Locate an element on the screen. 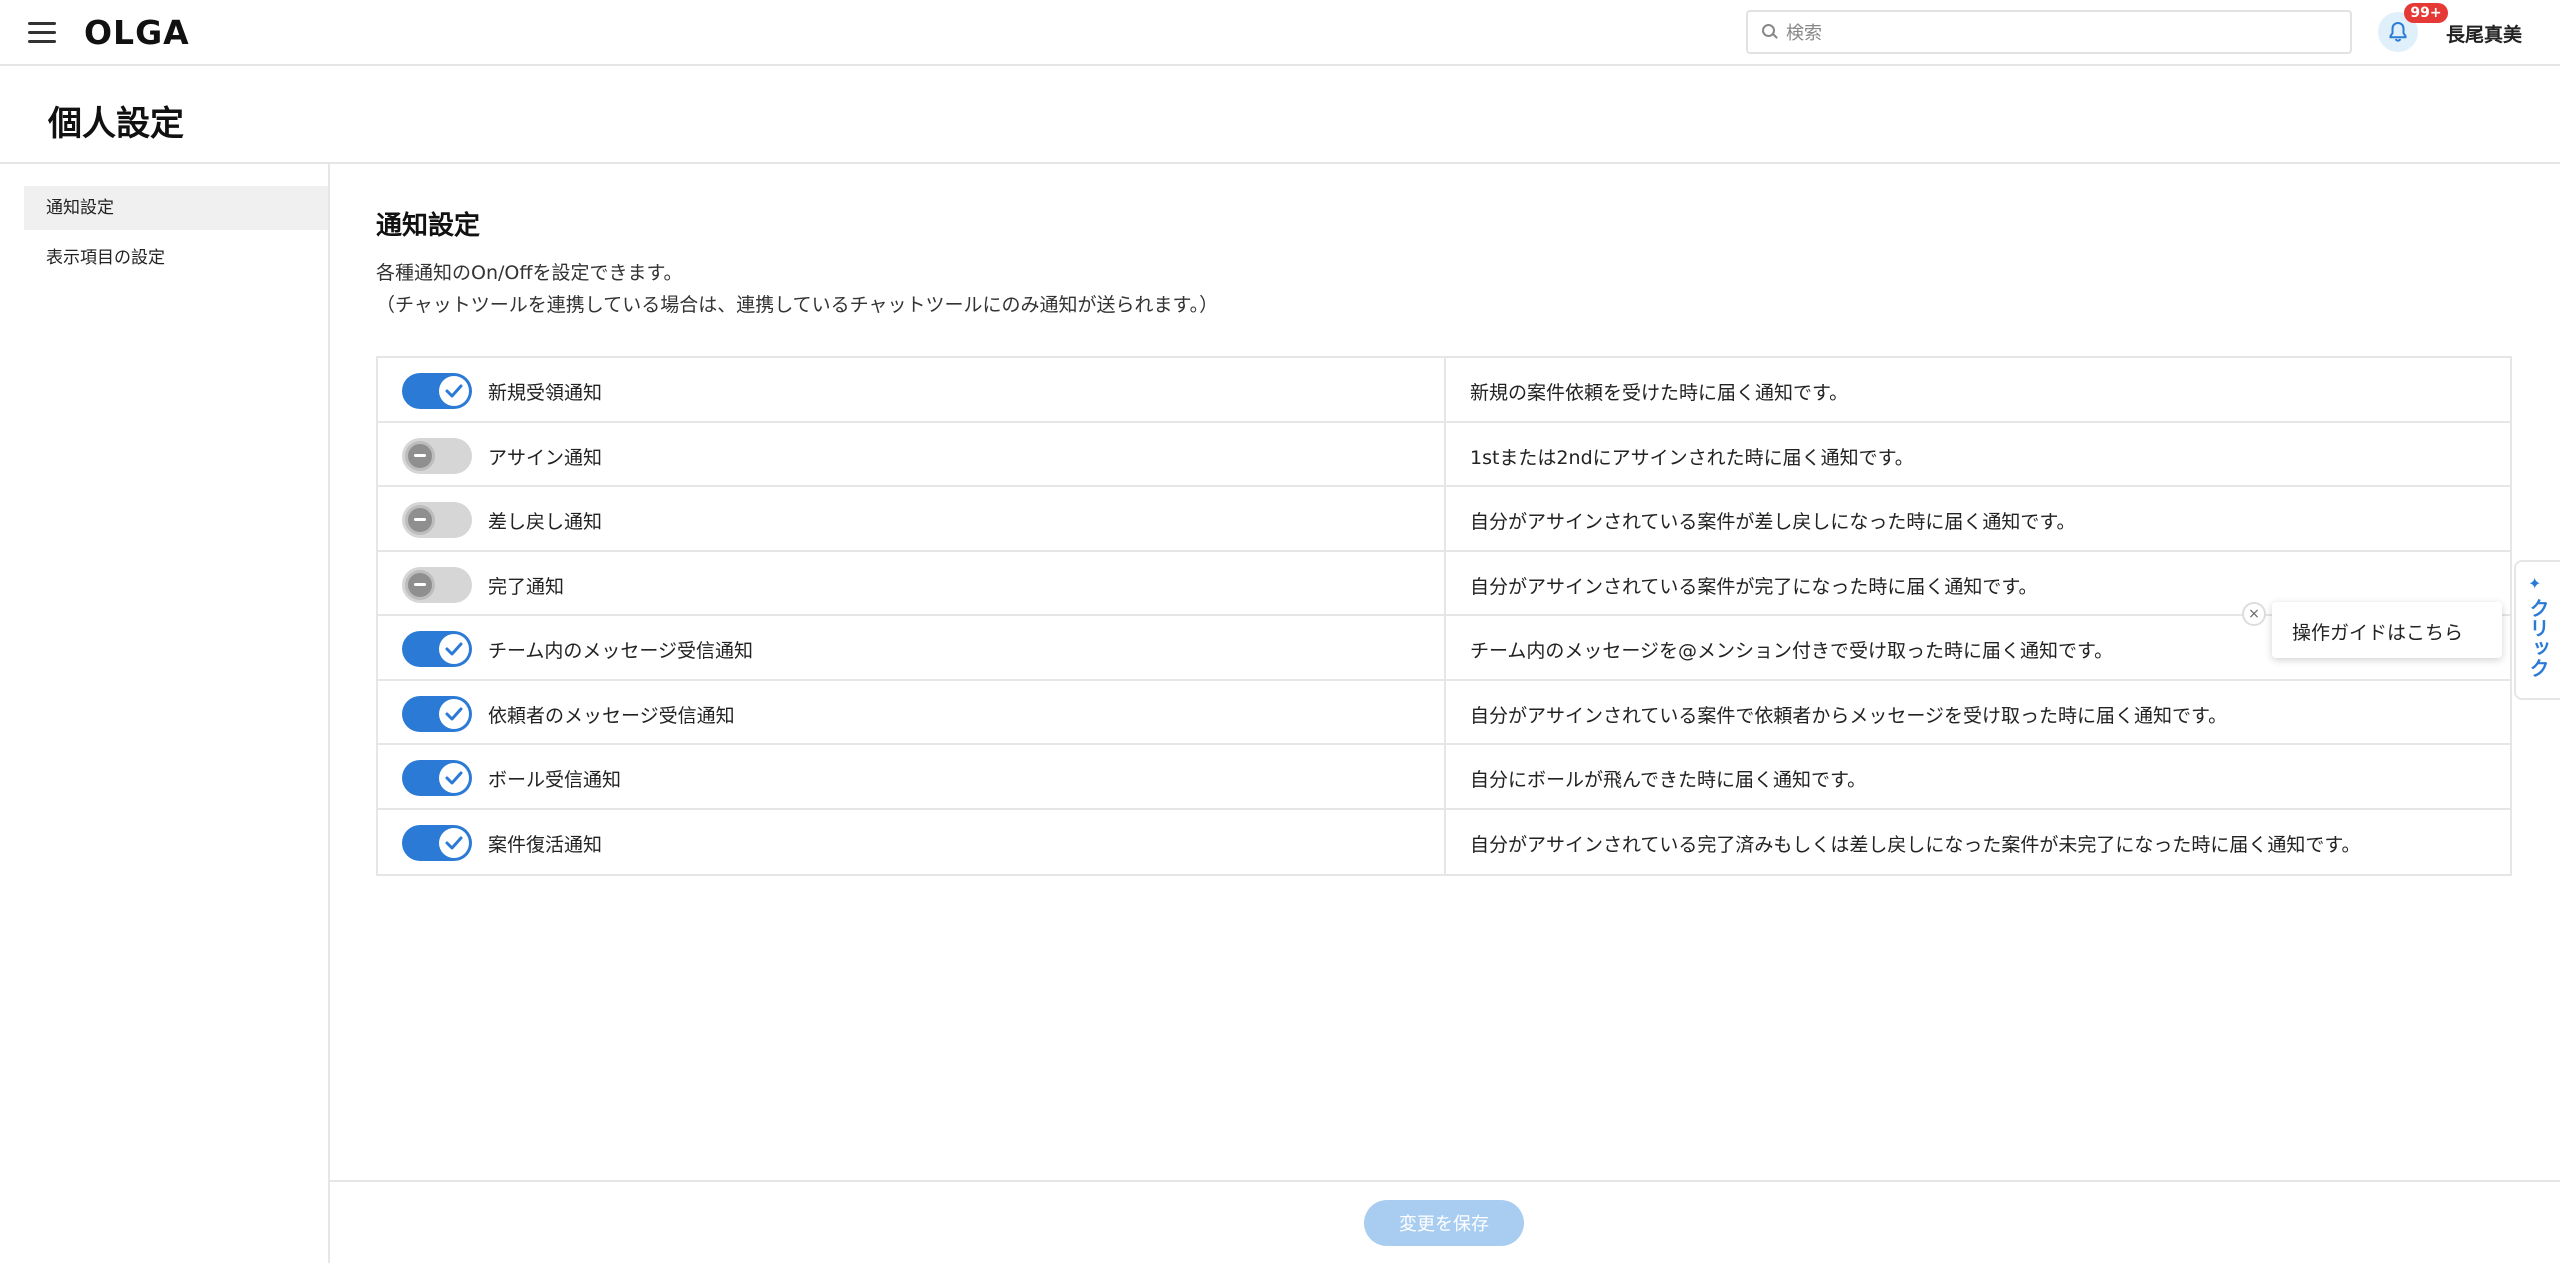  section-title: 通知設定 is located at coordinates (428, 226).